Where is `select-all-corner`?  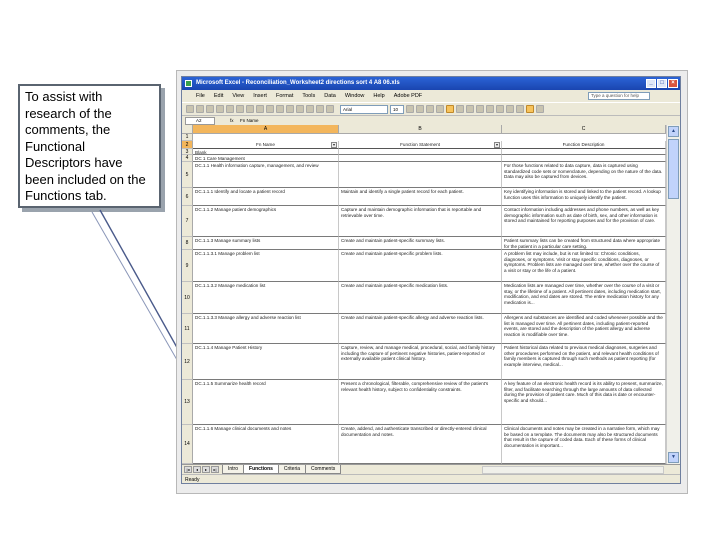 select-all-corner is located at coordinates (187, 129).